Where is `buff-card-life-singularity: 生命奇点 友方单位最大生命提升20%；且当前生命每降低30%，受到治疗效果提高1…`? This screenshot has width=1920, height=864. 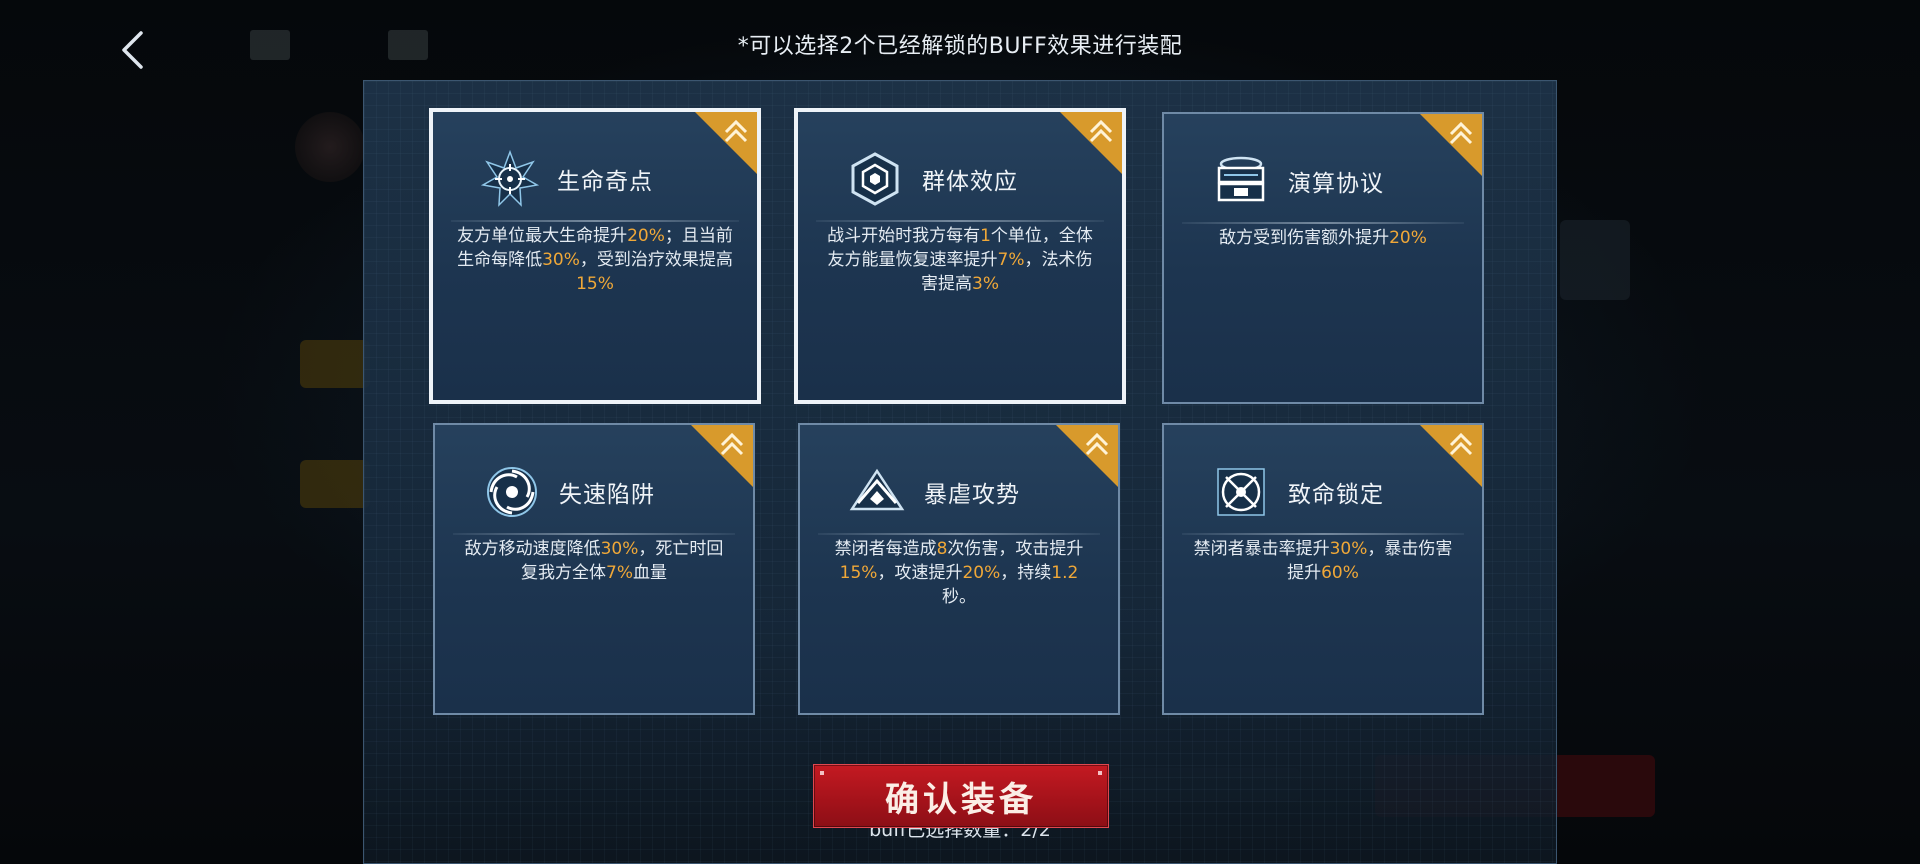 buff-card-life-singularity: 生命奇点 友方单位最大生命提升20%；且当前生命每降低30%，受到治疗效果提高1… is located at coordinates (595, 256).